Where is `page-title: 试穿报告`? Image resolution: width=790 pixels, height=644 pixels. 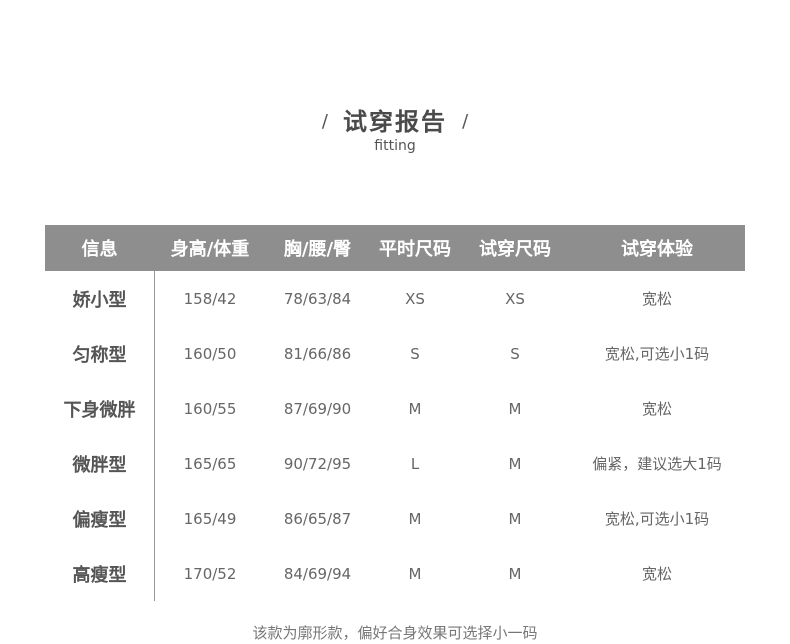 page-title: 试穿报告 is located at coordinates (395, 122).